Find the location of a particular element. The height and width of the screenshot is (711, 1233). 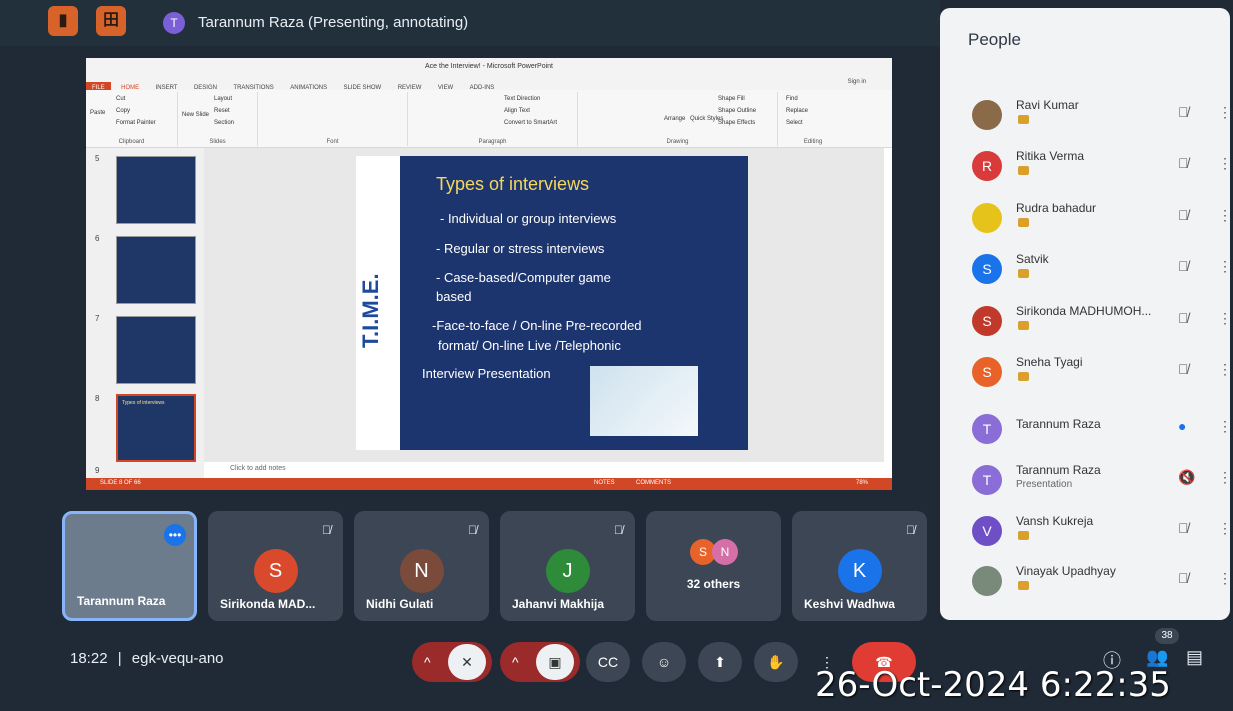

shape-outline-button: Shape Outline is located at coordinates (737, 111).